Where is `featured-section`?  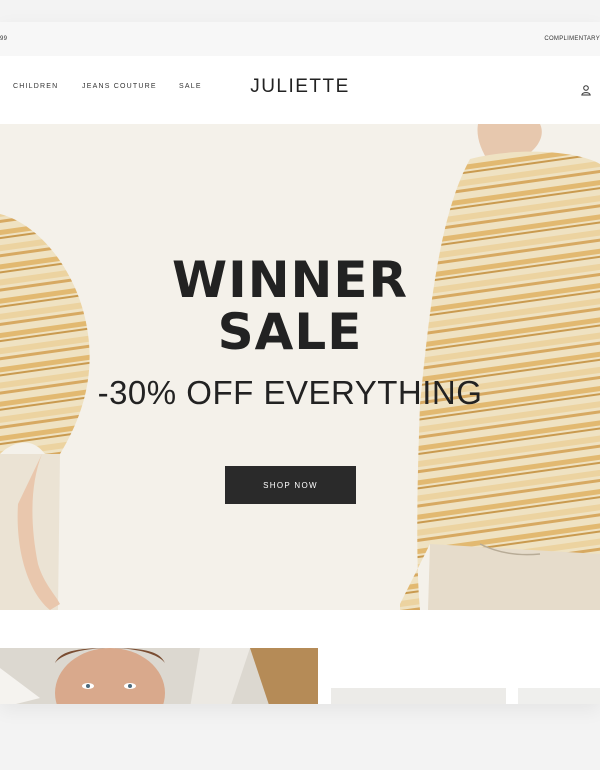
featured-section is located at coordinates (300, 657).